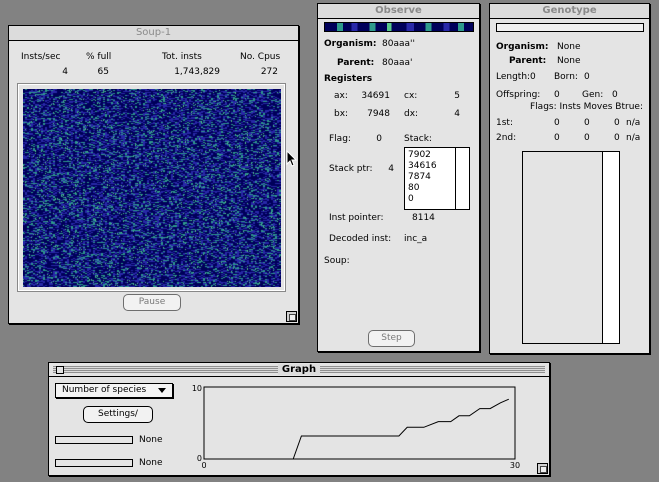 This screenshot has width=659, height=482. What do you see at coordinates (587, 138) in the screenshot?
I see `second-row-insts: 0` at bounding box center [587, 138].